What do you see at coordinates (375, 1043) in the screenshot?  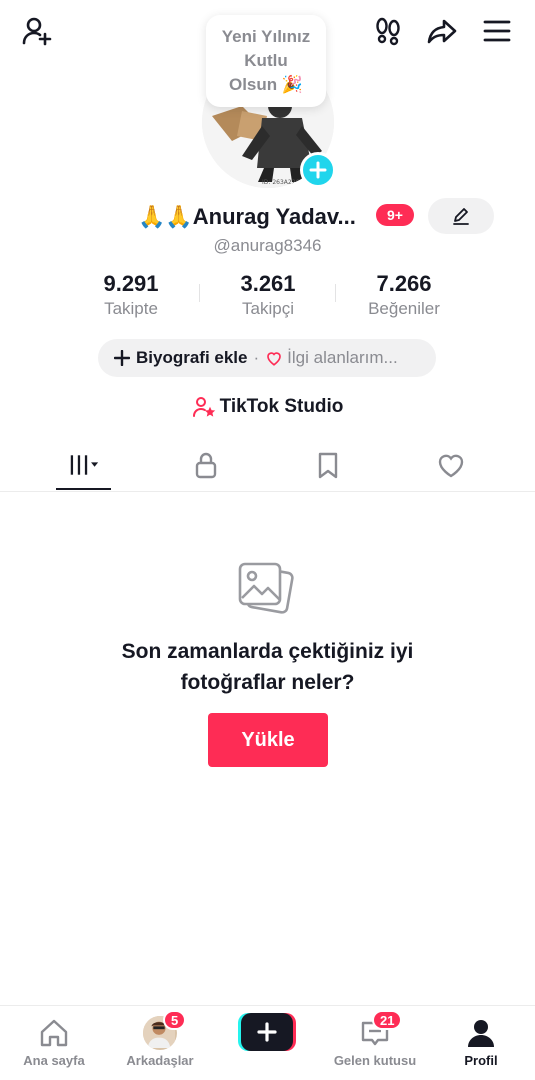 I see `nav-inbox: 21 Gelen kutusu` at bounding box center [375, 1043].